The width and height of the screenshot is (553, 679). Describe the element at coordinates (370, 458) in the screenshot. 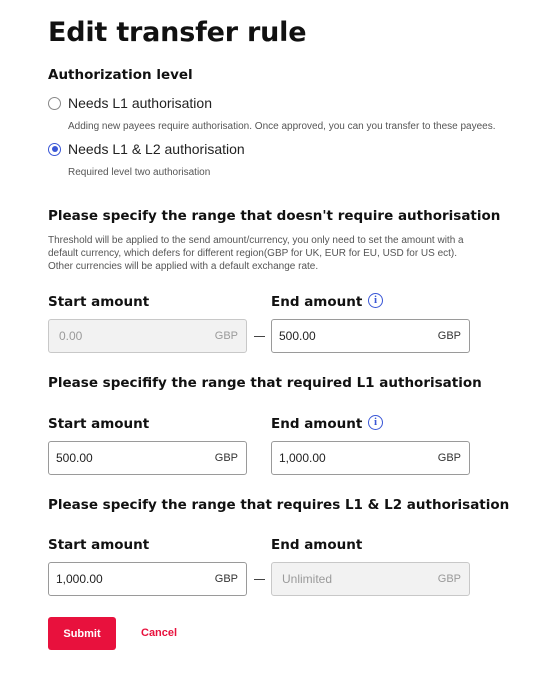

I see `end-amount-input-l1: 1,000.00 GBP` at that location.